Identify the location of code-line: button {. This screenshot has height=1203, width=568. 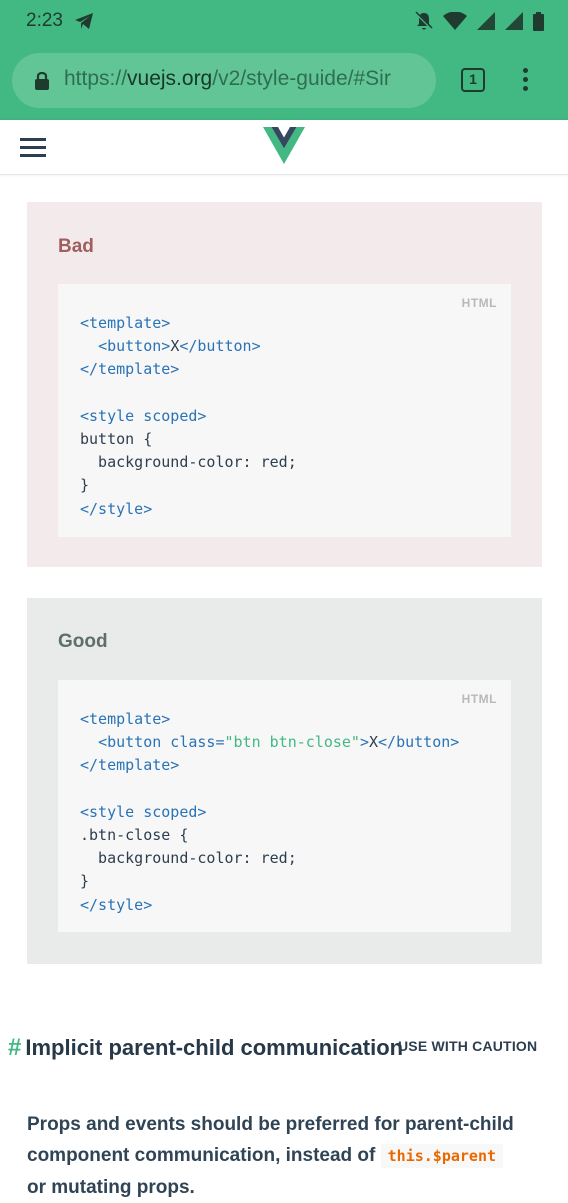
(116, 439).